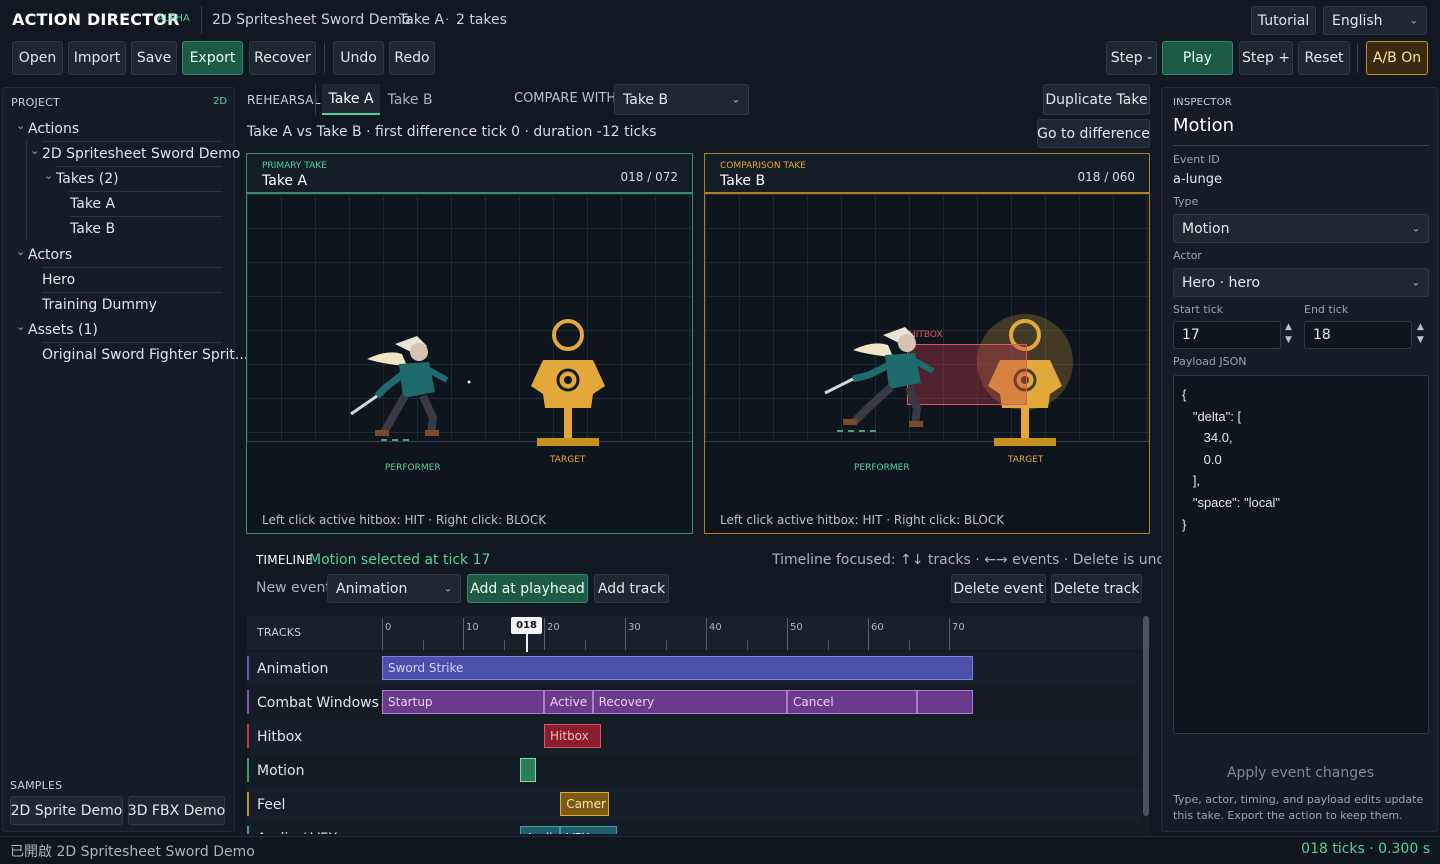 This screenshot has height=864, width=1440. I want to click on tab-take-b: Take B, so click(410, 99).